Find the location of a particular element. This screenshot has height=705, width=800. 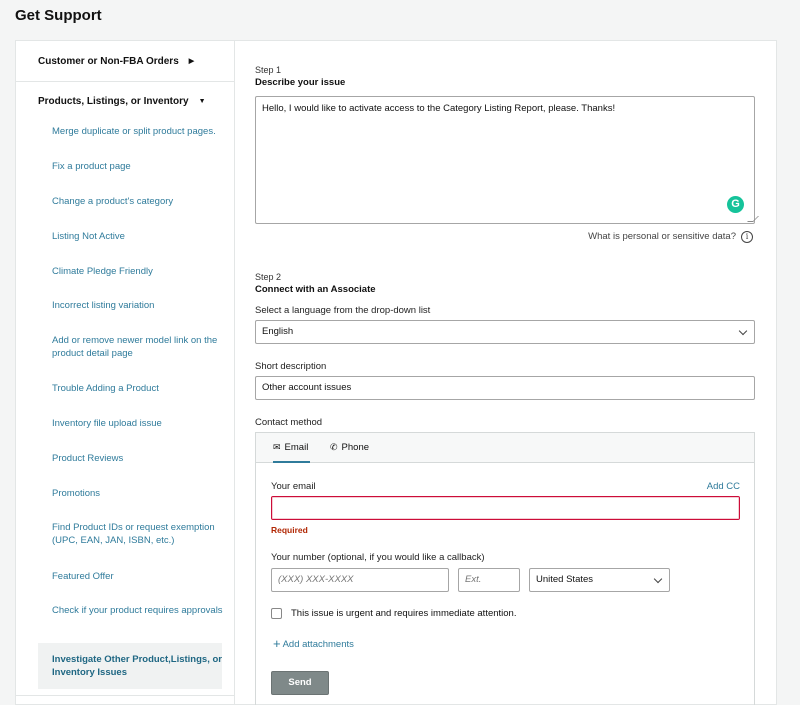

tab-phone: ✆ Phone is located at coordinates (349, 448).